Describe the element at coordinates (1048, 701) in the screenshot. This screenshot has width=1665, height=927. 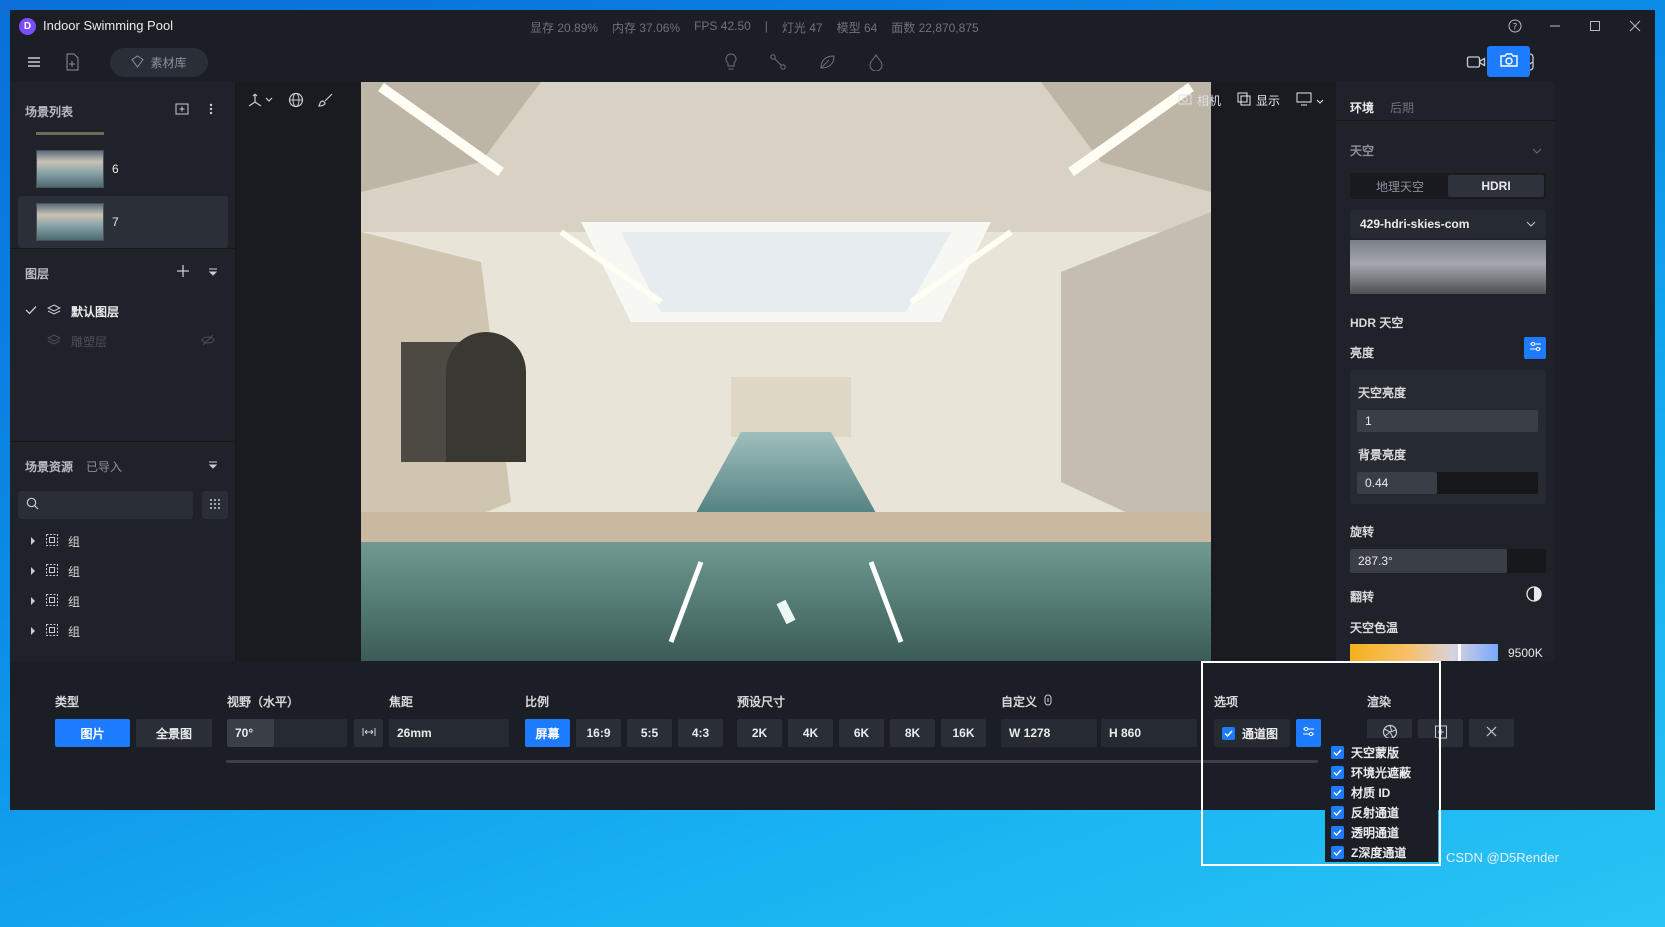
I see `link-dimensions-icon` at that location.